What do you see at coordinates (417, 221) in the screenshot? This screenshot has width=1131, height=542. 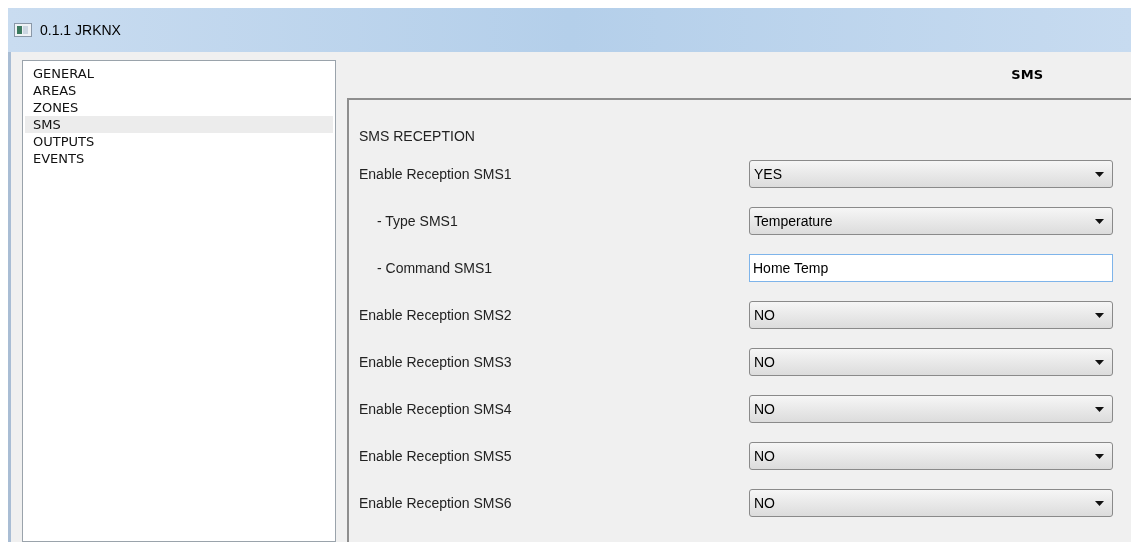 I see `field-label: - Type SMS1` at bounding box center [417, 221].